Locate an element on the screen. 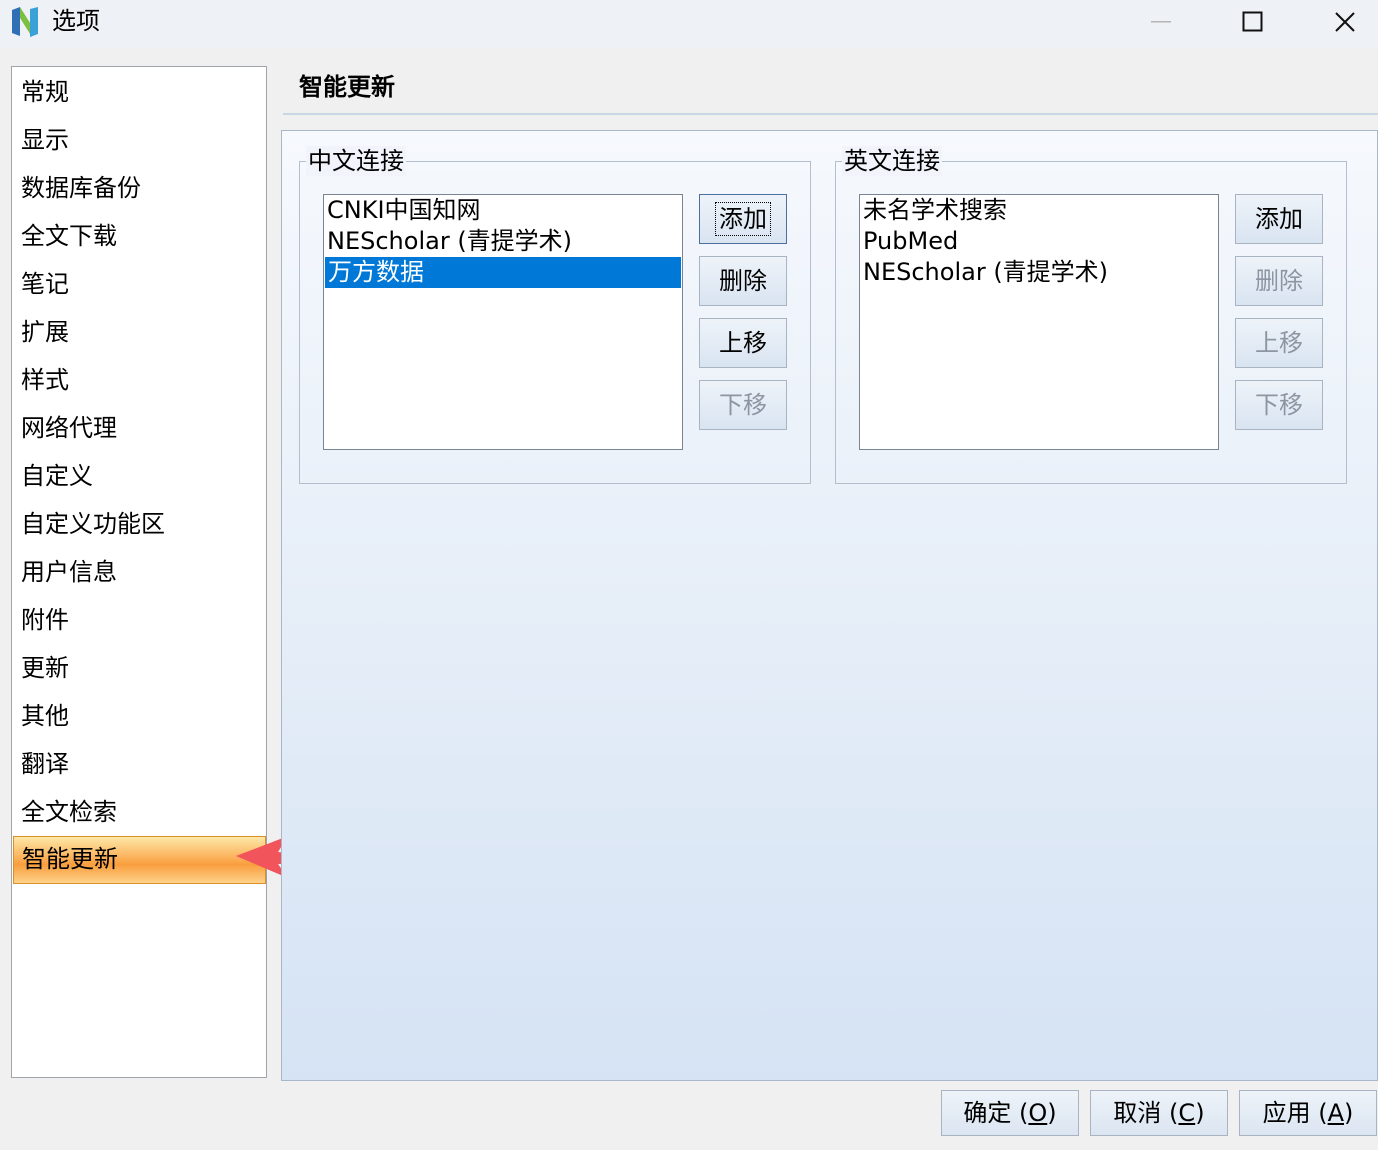  en-move-down-button: 下移 is located at coordinates (1279, 405).